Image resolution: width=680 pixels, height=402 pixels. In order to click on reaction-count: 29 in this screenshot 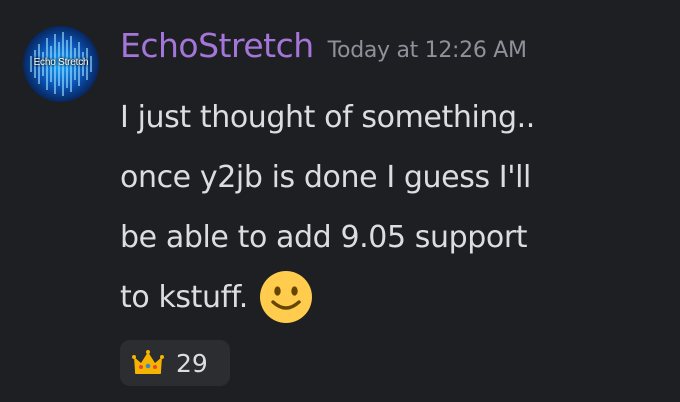, I will do `click(192, 363)`.